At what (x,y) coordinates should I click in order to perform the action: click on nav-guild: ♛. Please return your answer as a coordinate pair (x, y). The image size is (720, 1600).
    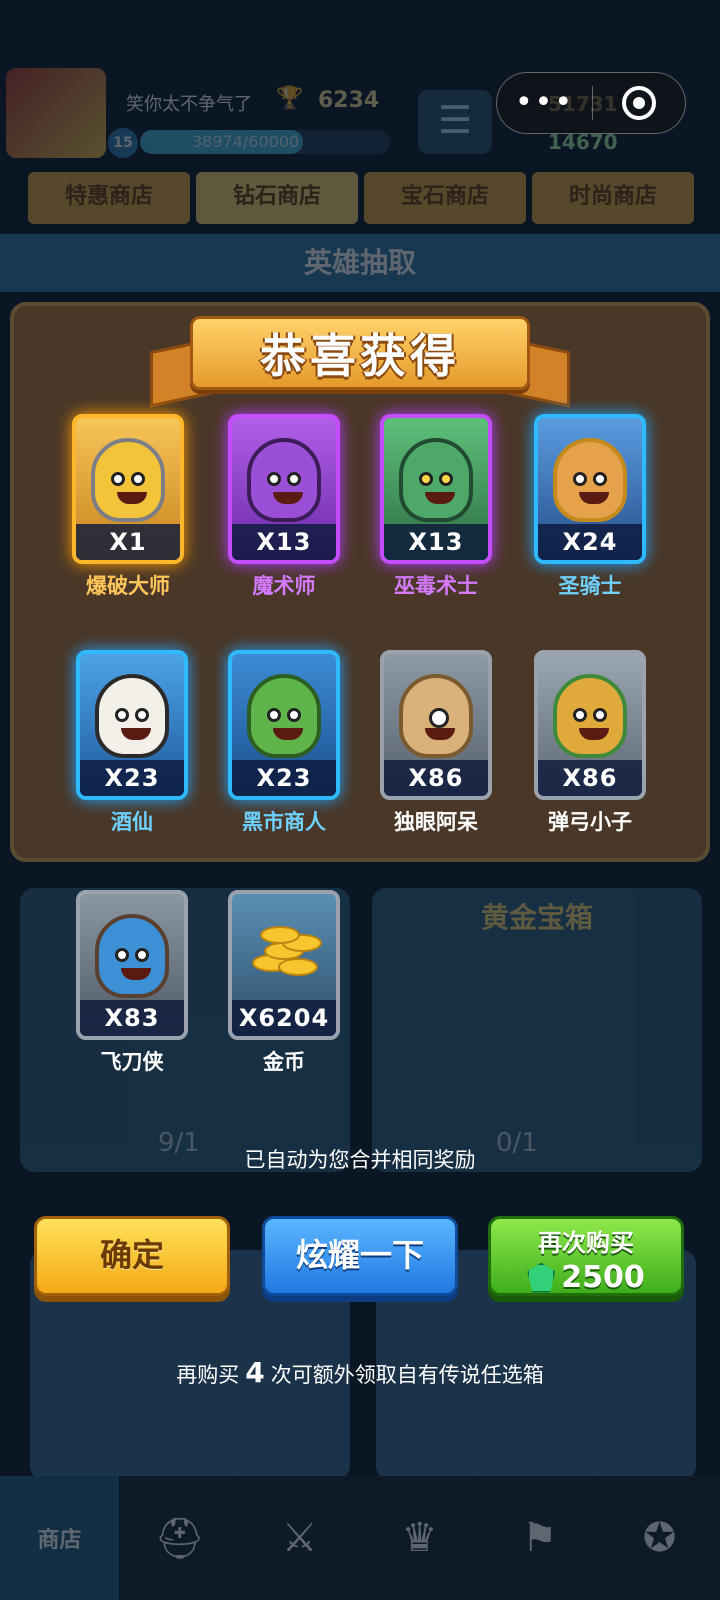
    Looking at the image, I should click on (420, 1538).